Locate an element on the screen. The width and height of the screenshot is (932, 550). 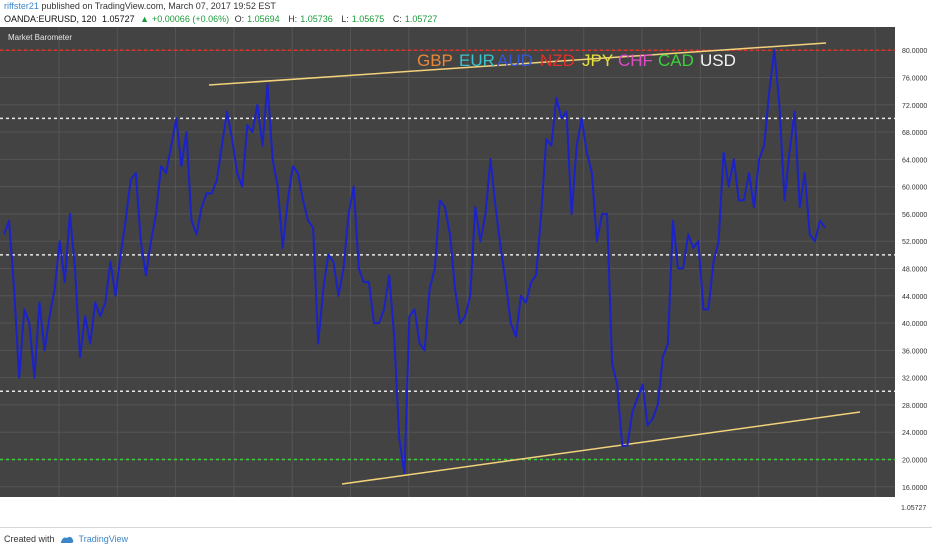
close-label: C: is located at coordinates (397, 19).